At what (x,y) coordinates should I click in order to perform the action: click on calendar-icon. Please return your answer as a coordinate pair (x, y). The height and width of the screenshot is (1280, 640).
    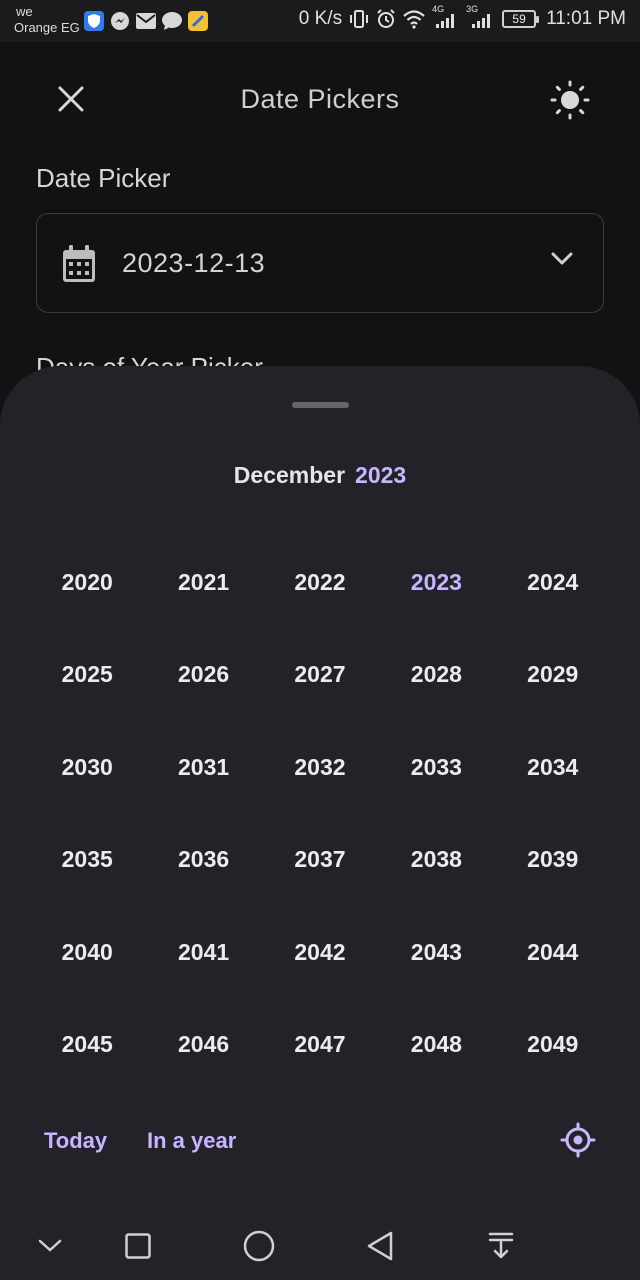
    Looking at the image, I should click on (79, 263).